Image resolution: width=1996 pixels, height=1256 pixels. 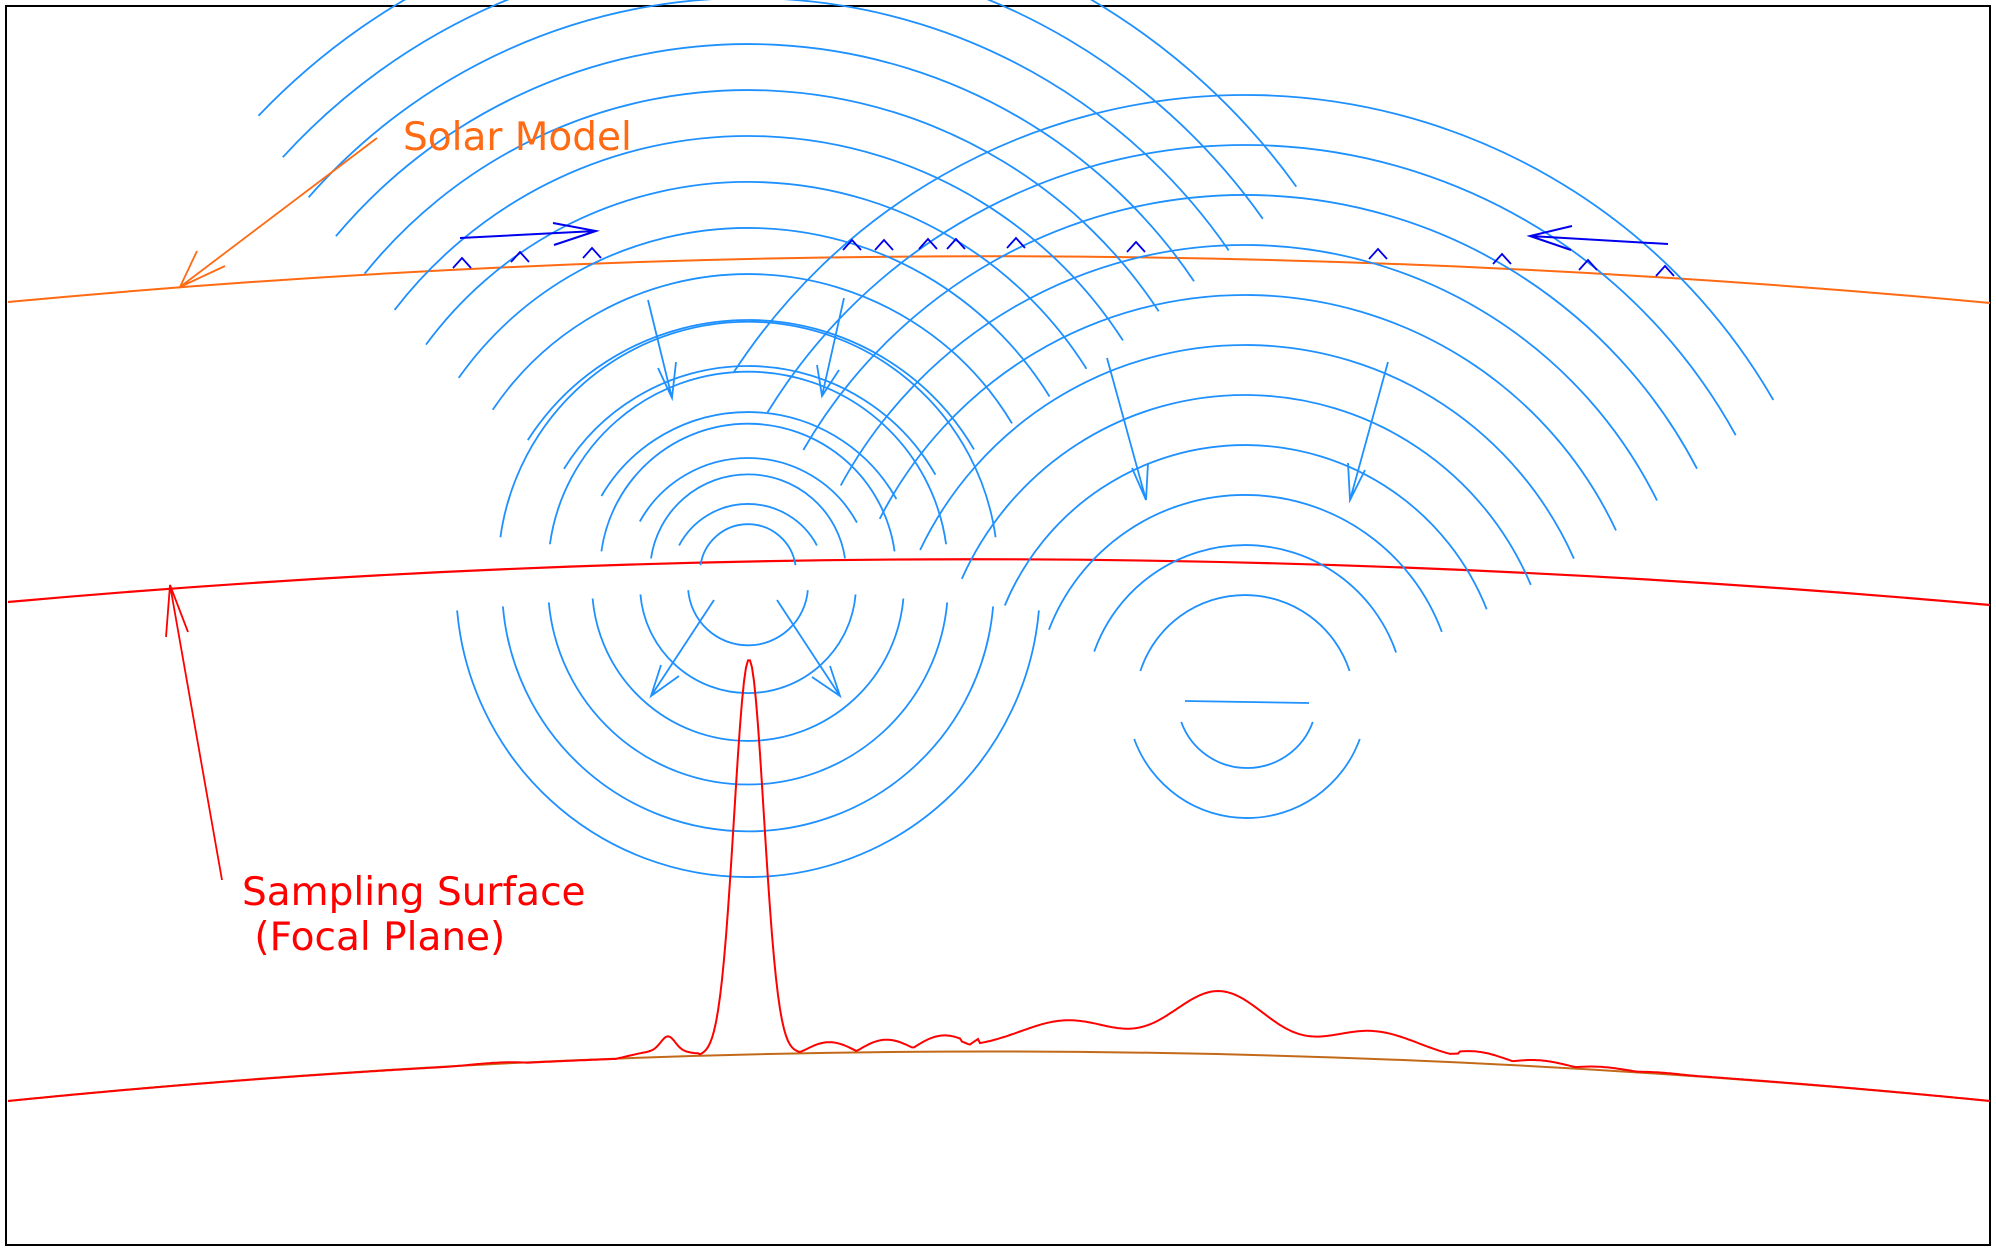 I want to click on lower-wave-dash, so click(x=1247, y=702).